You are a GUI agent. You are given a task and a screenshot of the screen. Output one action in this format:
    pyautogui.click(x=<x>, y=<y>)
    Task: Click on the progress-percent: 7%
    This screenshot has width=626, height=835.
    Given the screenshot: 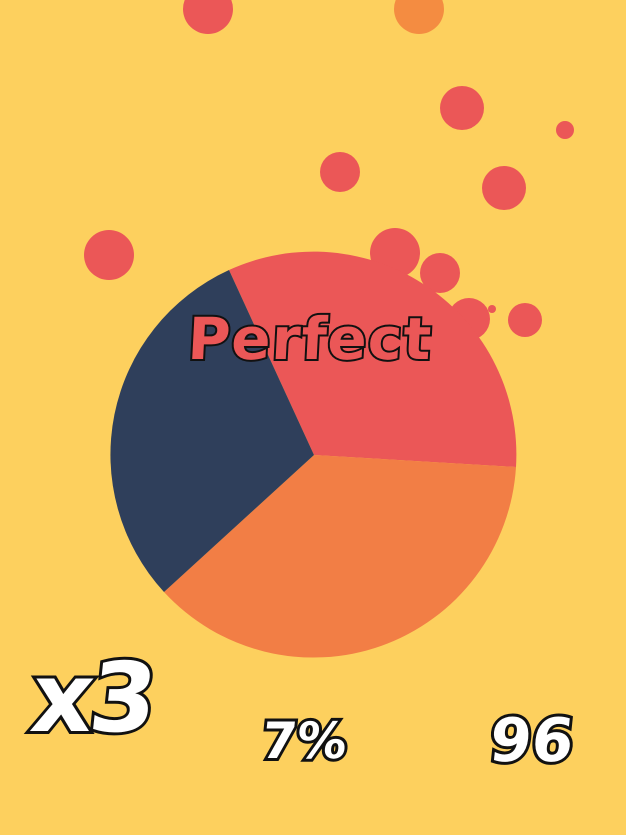 What is the action you would take?
    pyautogui.click(x=304, y=741)
    